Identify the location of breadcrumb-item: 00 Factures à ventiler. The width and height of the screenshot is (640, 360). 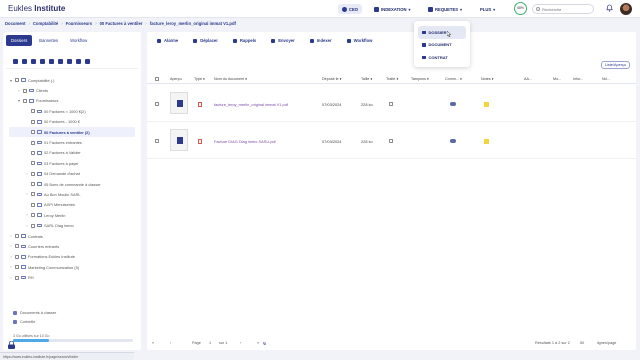
(121, 23).